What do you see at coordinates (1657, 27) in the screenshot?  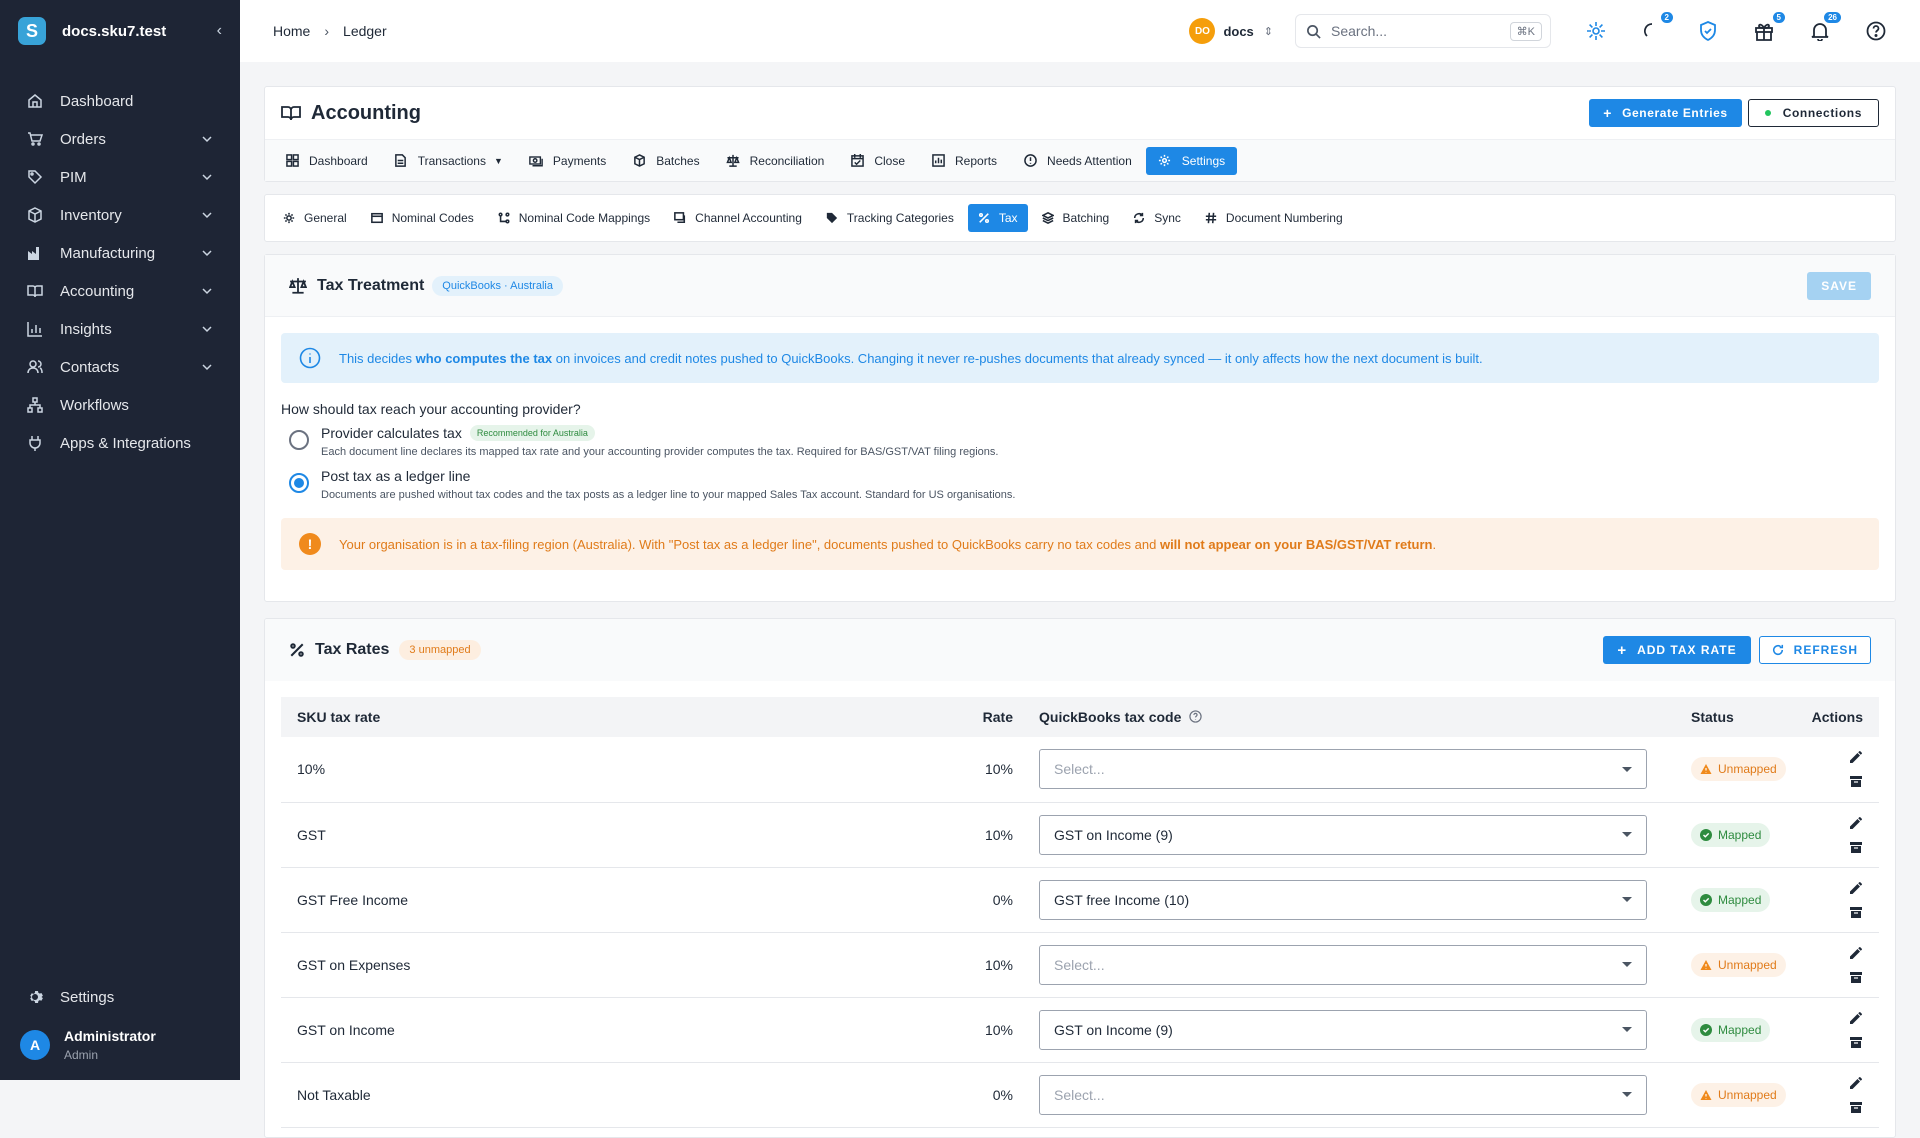 I see `sync-status-icon: 2` at bounding box center [1657, 27].